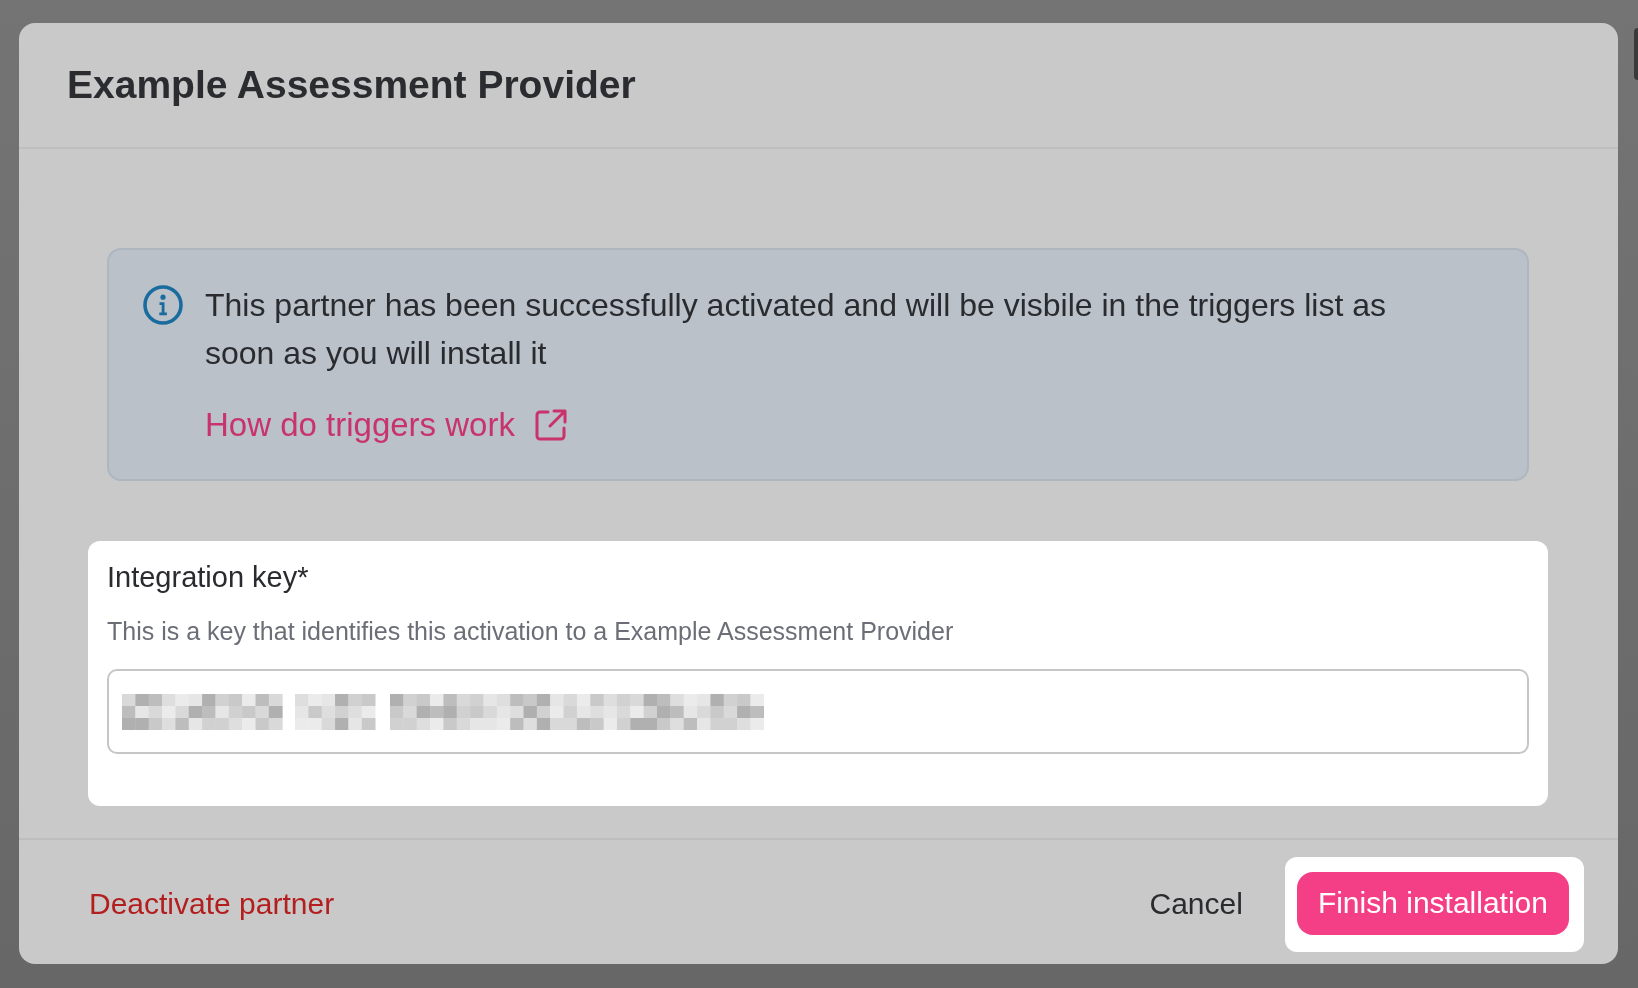 The image size is (1638, 988). I want to click on field-description: This is a key that identifies this activation to a Example Assessment Provider, so click(531, 631).